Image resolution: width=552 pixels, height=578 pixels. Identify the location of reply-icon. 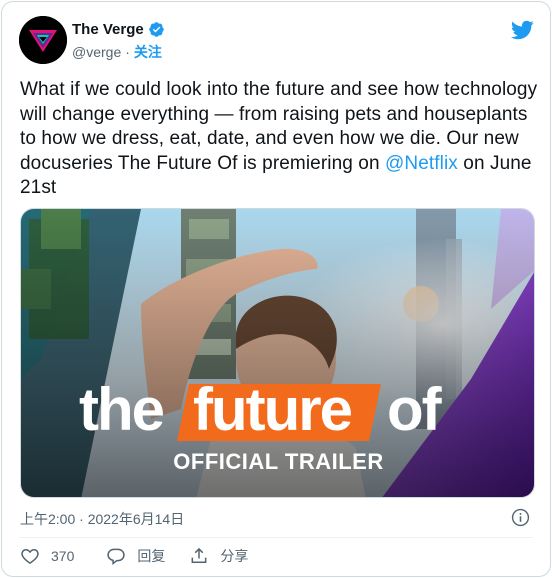
(116, 557).